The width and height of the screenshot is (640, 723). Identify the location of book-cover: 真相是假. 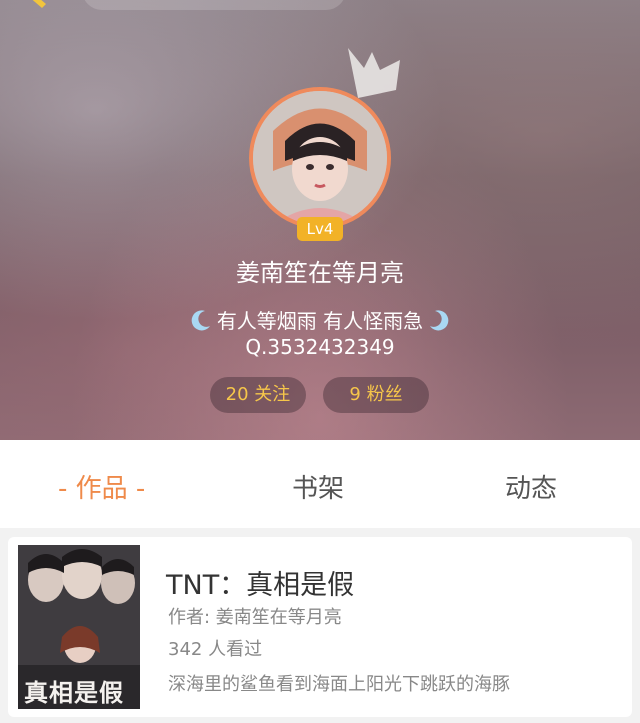
(79, 627).